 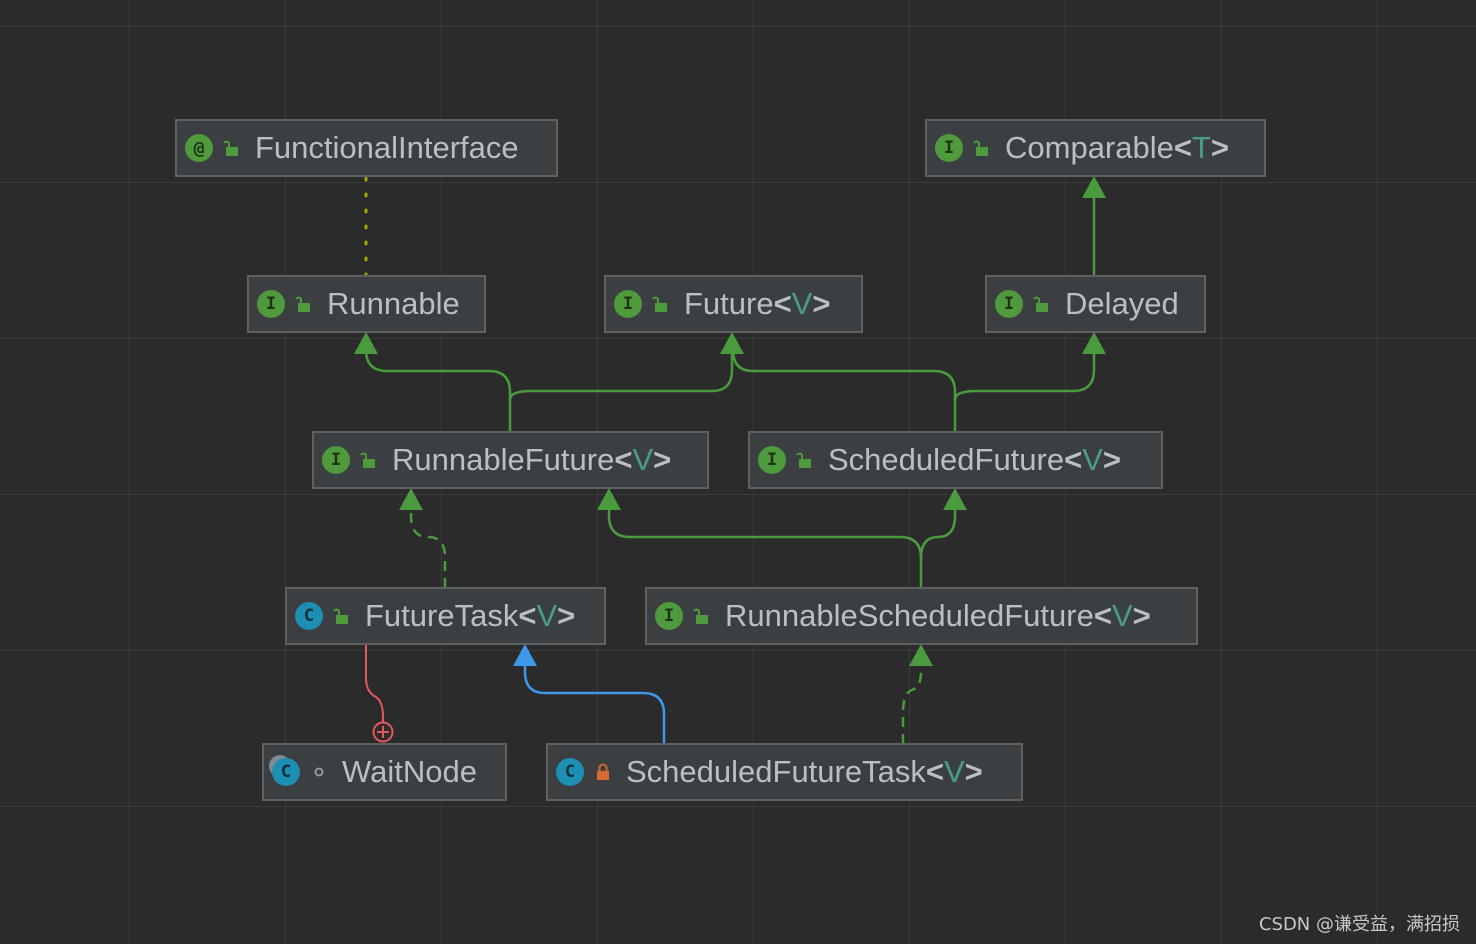 I want to click on arrowhead-delayed, so click(x=1094, y=343).